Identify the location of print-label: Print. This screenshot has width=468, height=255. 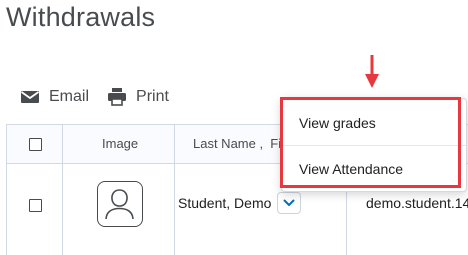
(152, 96).